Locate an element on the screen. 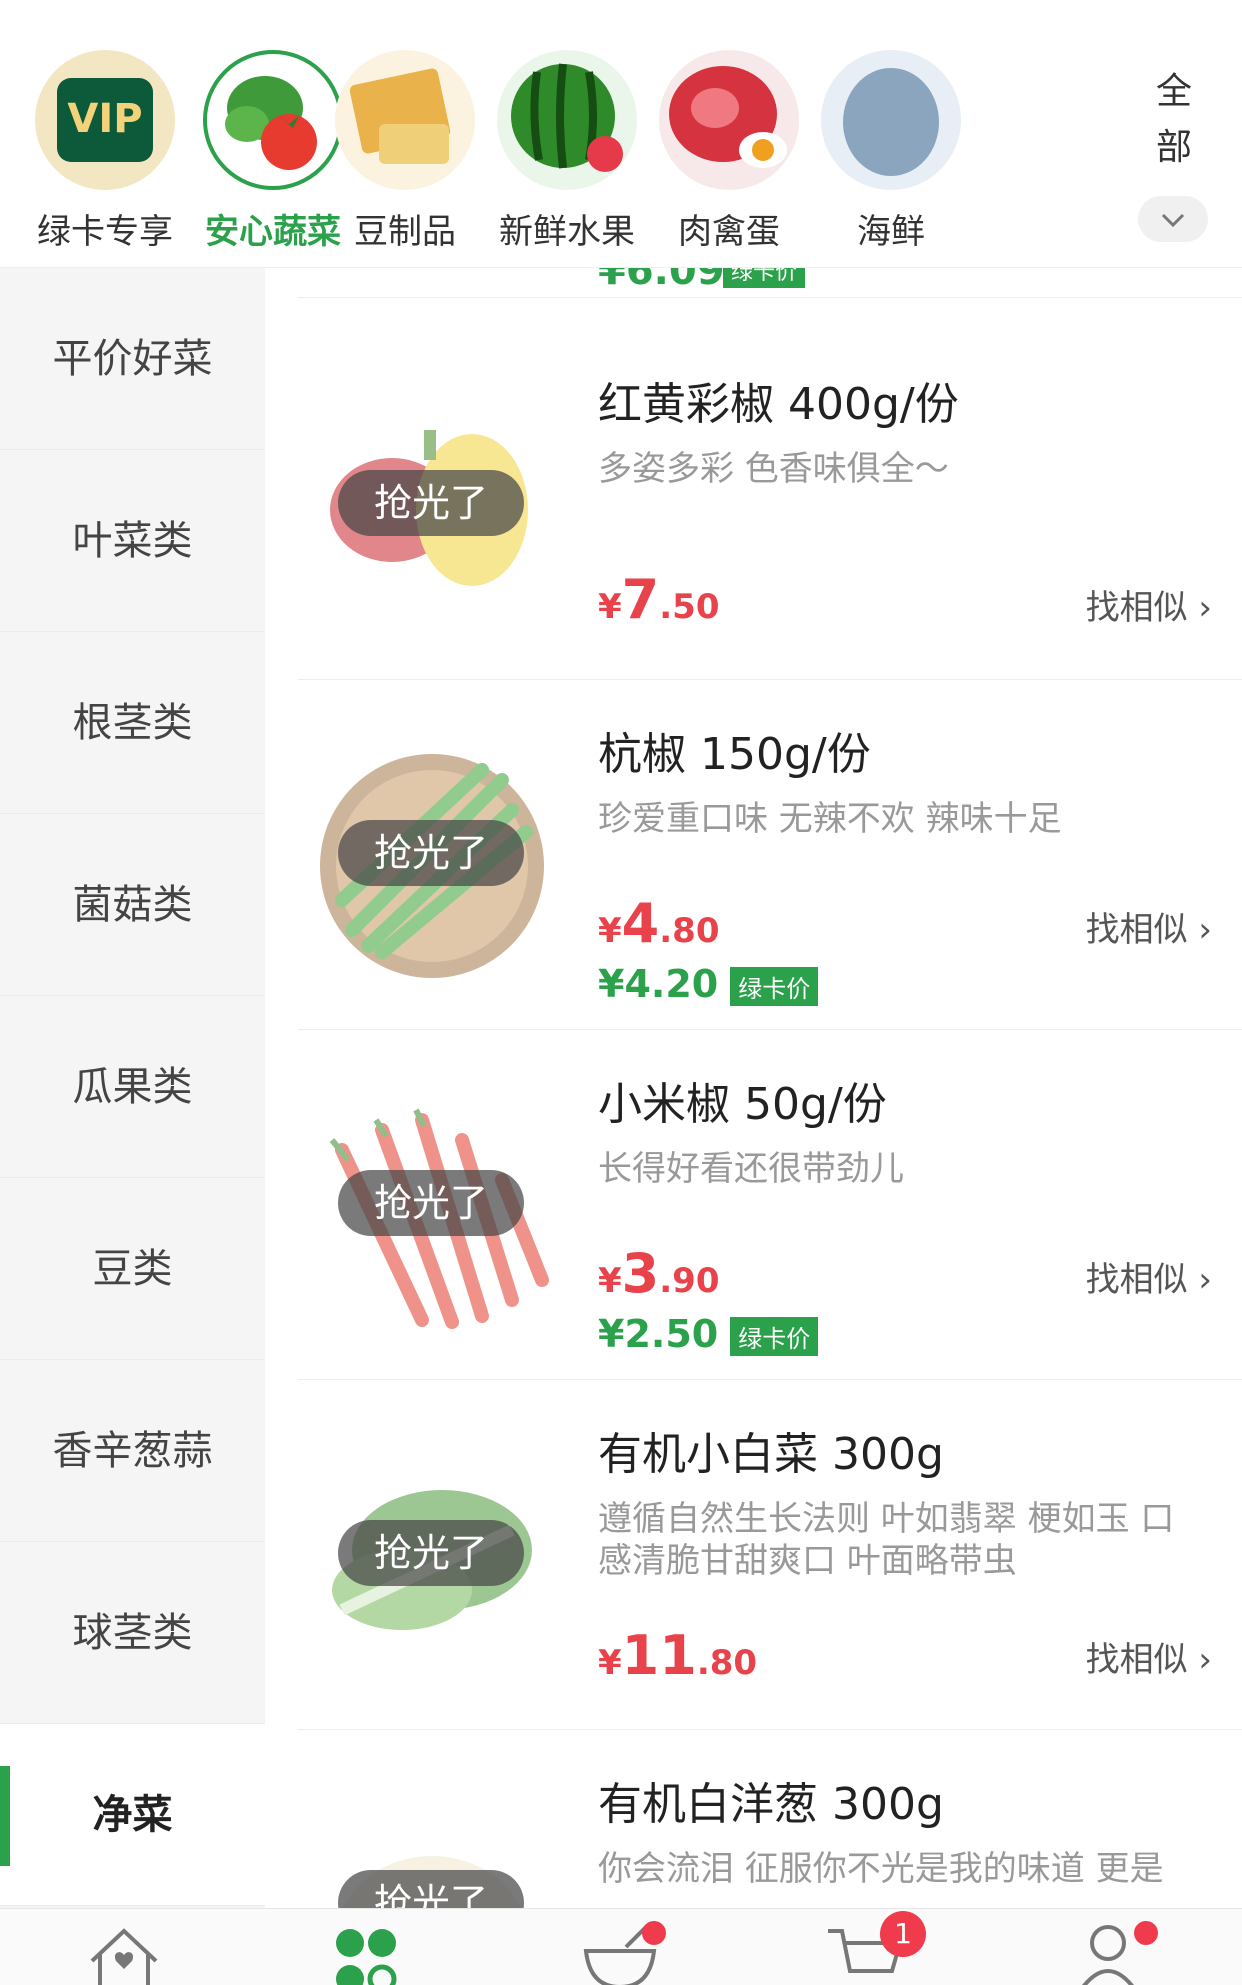  partial-price: ¥6.09 is located at coordinates (661, 281).